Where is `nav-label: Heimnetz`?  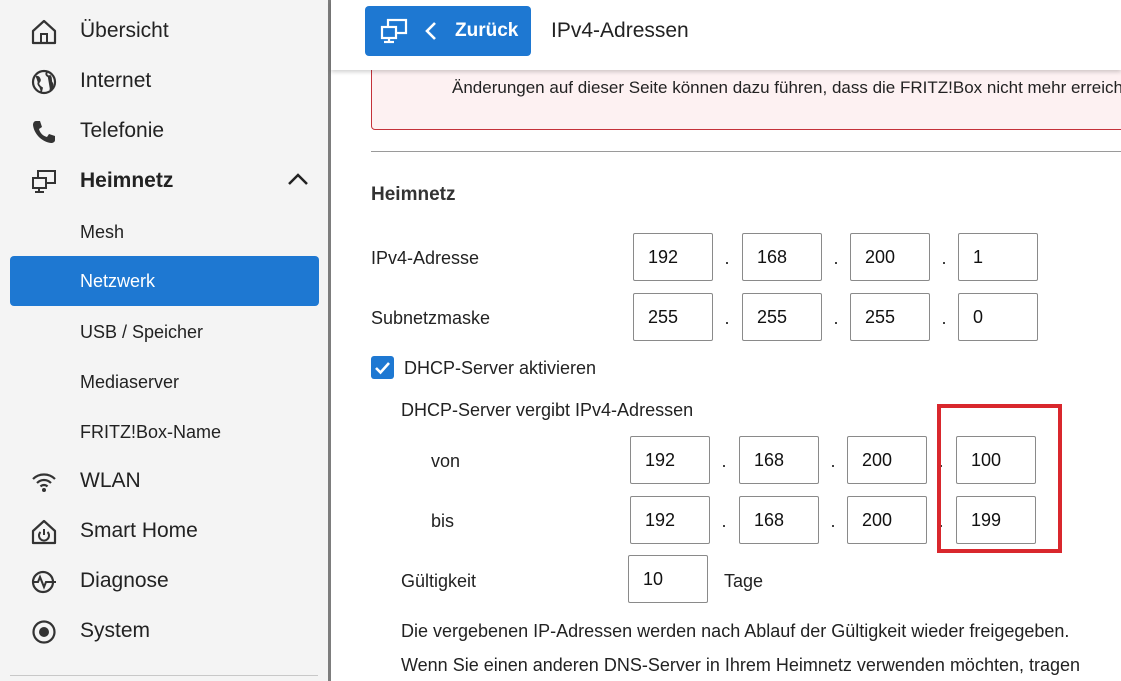 nav-label: Heimnetz is located at coordinates (127, 180).